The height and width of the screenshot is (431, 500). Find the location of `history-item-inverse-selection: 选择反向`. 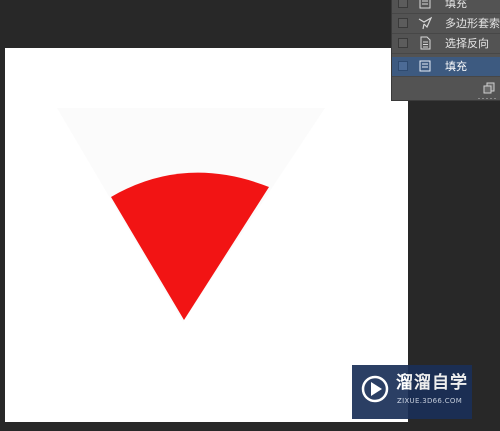

history-item-inverse-selection: 选择反向 is located at coordinates (446, 44).